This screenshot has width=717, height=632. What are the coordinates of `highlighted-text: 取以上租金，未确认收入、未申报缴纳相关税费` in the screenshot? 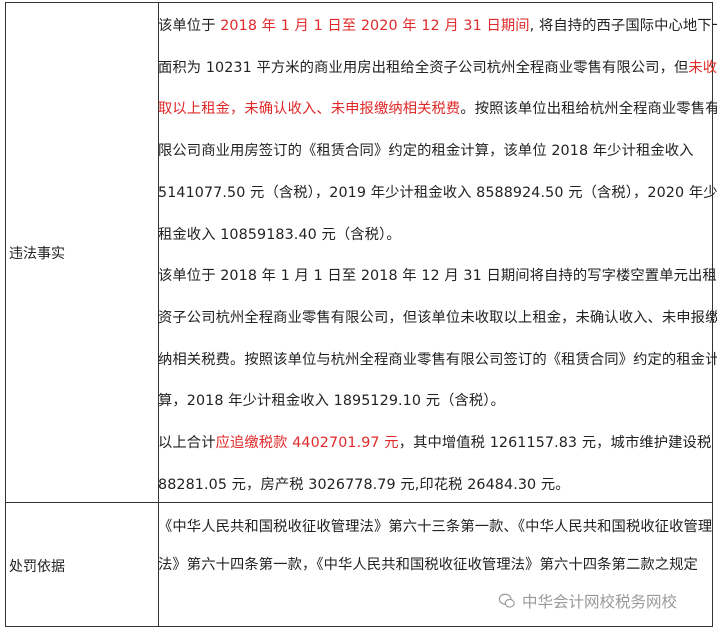 It's located at (309, 109).